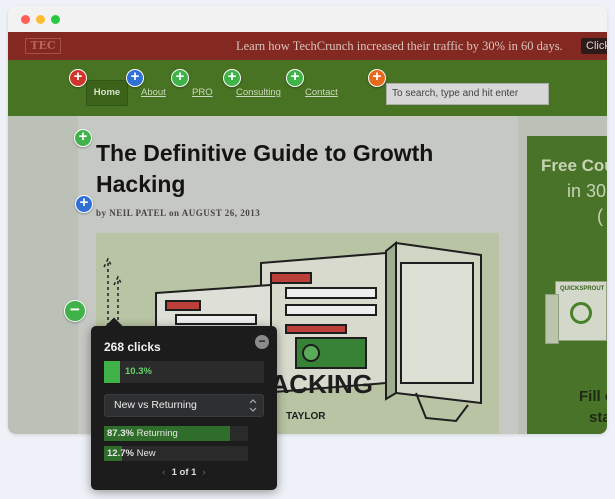 This screenshot has height=499, width=615. What do you see at coordinates (253, 409) in the screenshot?
I see `chevron-updown-icon` at bounding box center [253, 409].